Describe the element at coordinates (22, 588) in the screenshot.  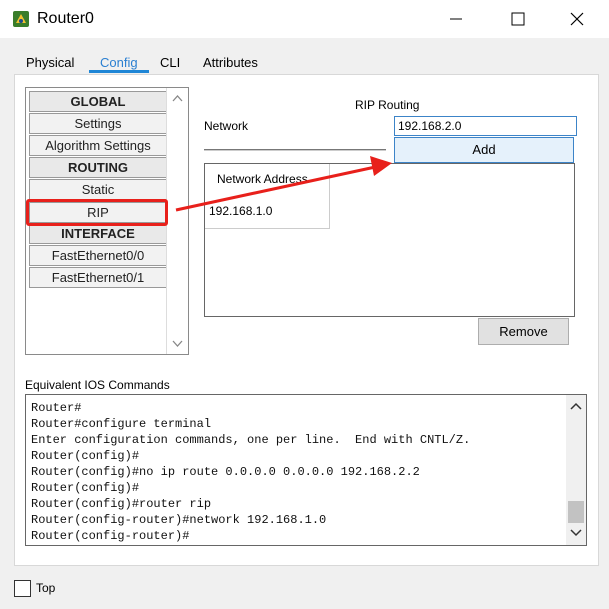
I see `top-checkbox` at that location.